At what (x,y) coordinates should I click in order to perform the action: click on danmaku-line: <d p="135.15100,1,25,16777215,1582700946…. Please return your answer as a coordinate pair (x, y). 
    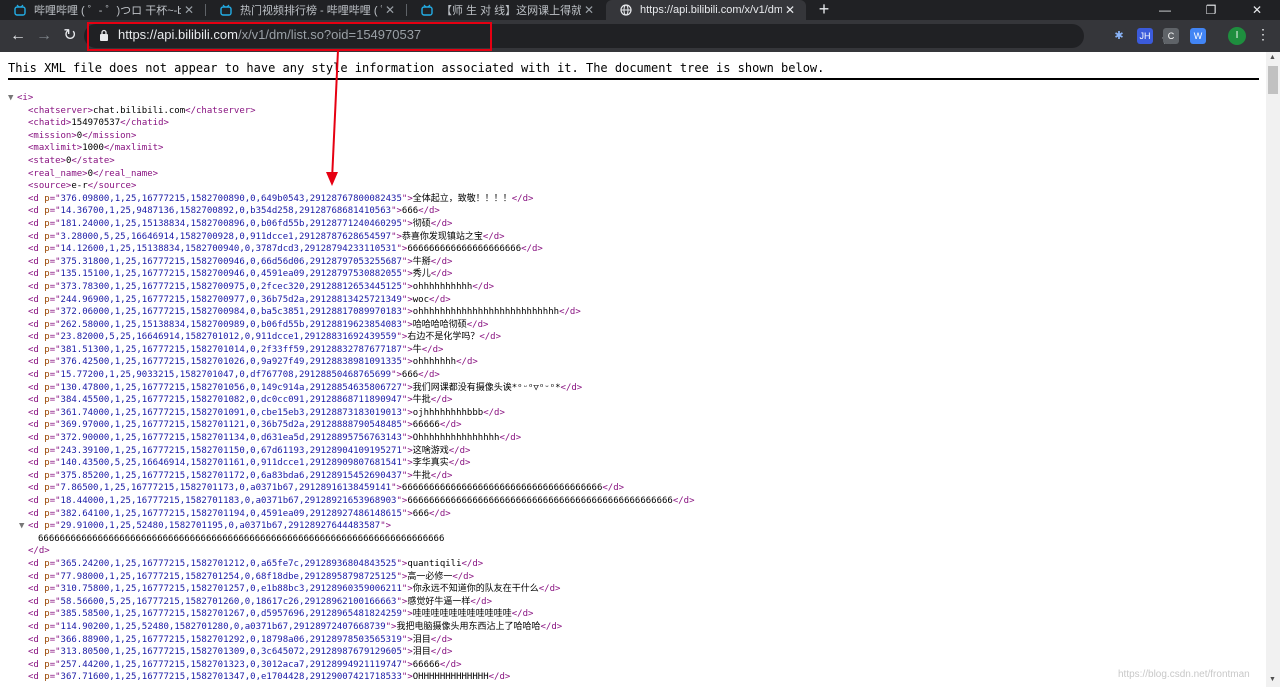
    Looking at the image, I should click on (347, 274).